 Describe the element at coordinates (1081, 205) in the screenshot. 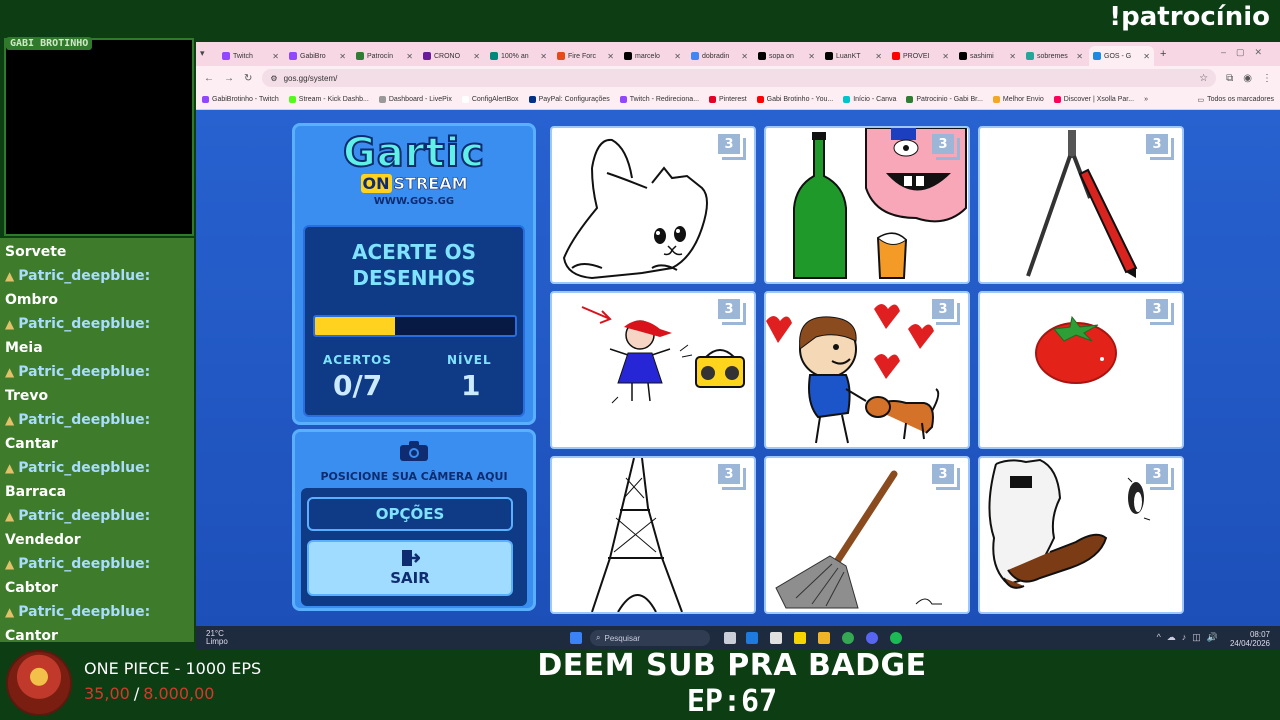

I see `drawing-card-compass: 3` at that location.